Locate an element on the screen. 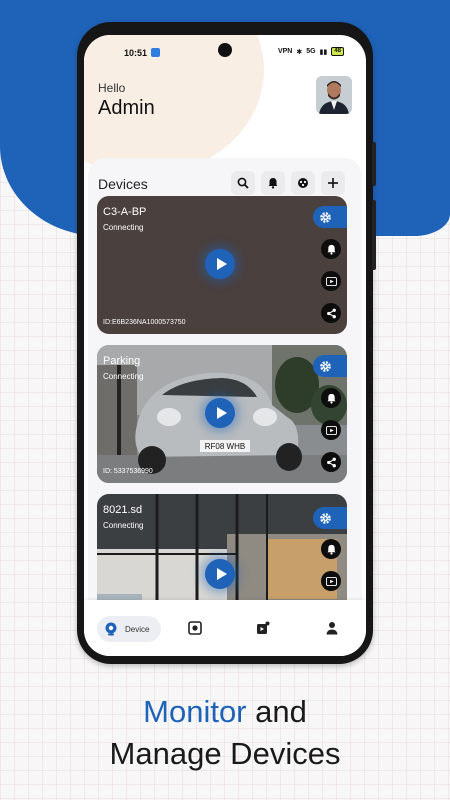  nav-item-label: Device is located at coordinates (137, 629).